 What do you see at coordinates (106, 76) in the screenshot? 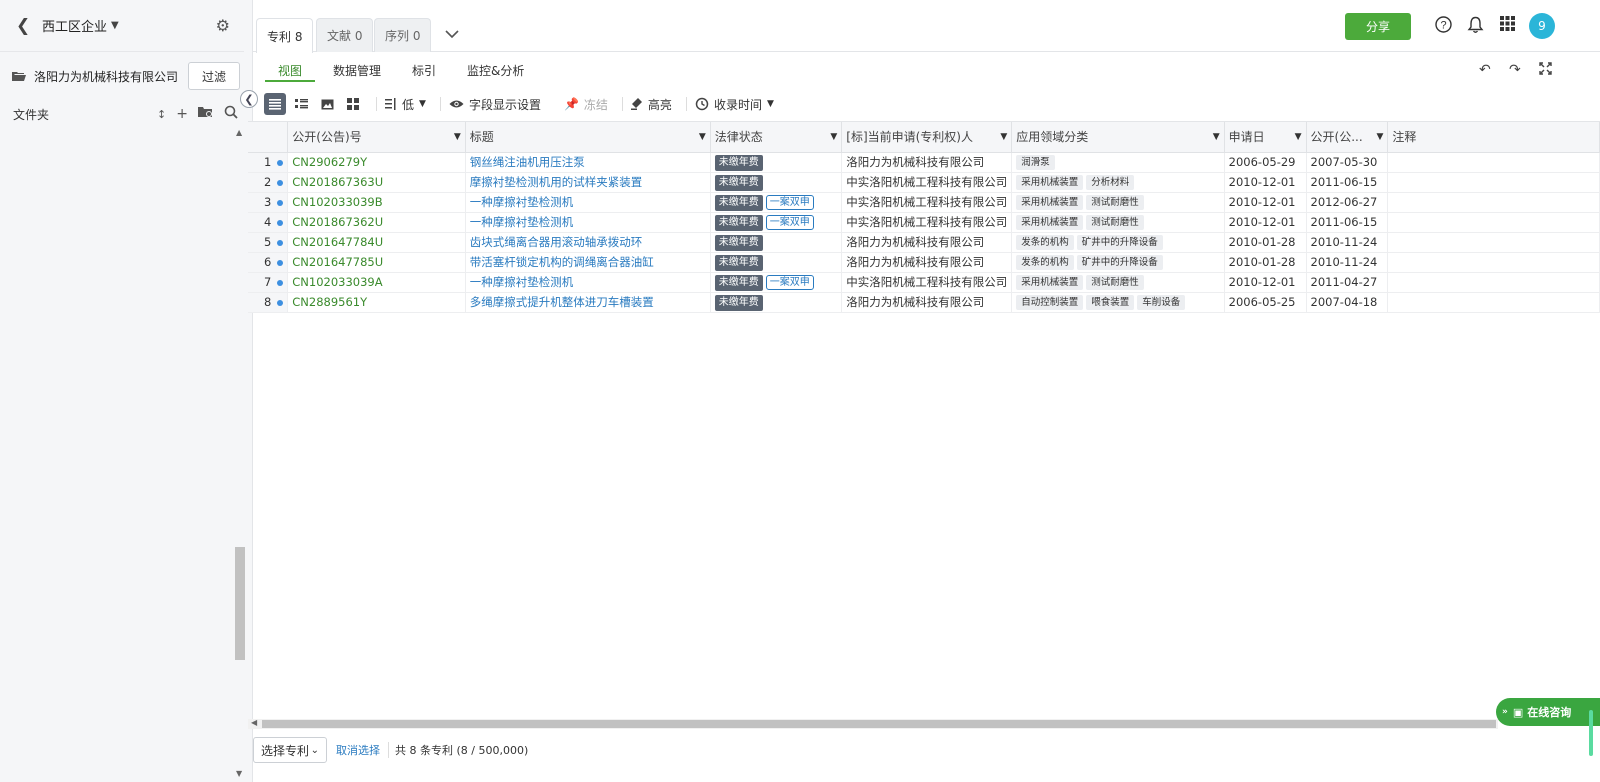
I see `company-name: 洛阳力为机械科技有限公司` at bounding box center [106, 76].